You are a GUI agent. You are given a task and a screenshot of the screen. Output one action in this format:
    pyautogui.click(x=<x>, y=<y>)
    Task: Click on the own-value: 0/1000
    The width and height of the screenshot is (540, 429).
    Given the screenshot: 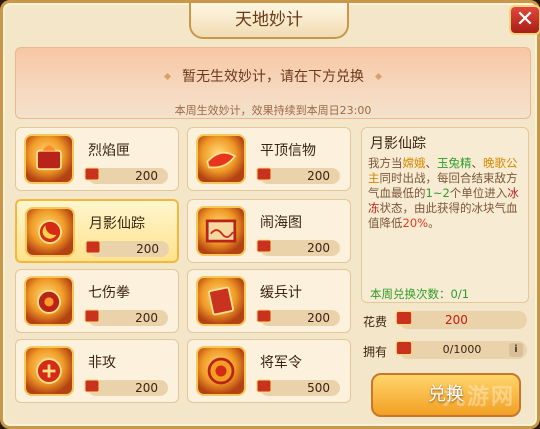 What is the action you would take?
    pyautogui.click(x=462, y=349)
    